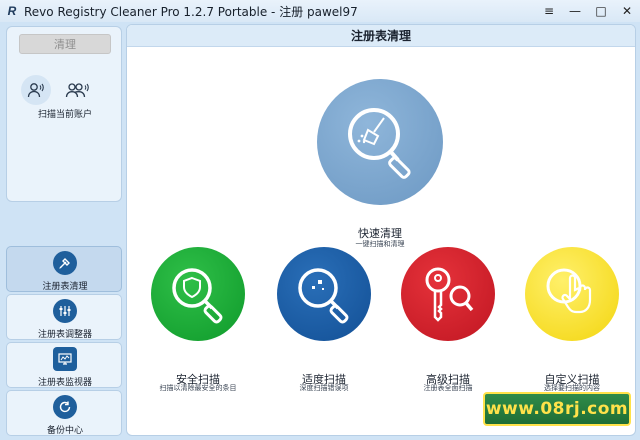 The height and width of the screenshot is (440, 640). What do you see at coordinates (57, 90) in the screenshot?
I see `account-selector` at bounding box center [57, 90].